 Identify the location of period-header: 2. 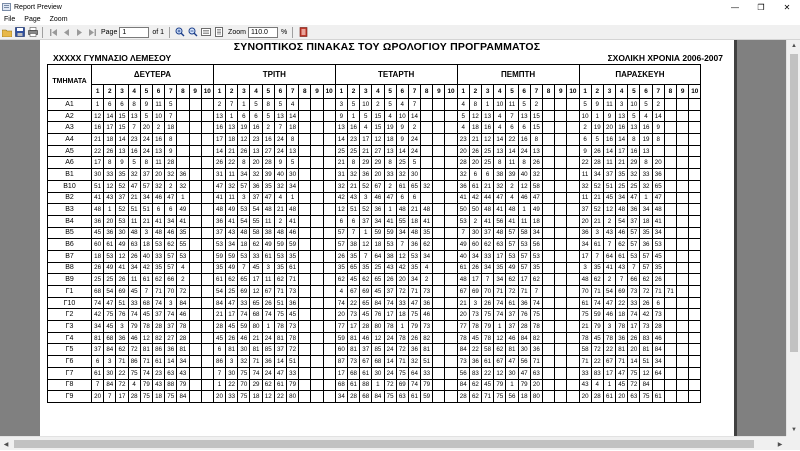
(597, 91).